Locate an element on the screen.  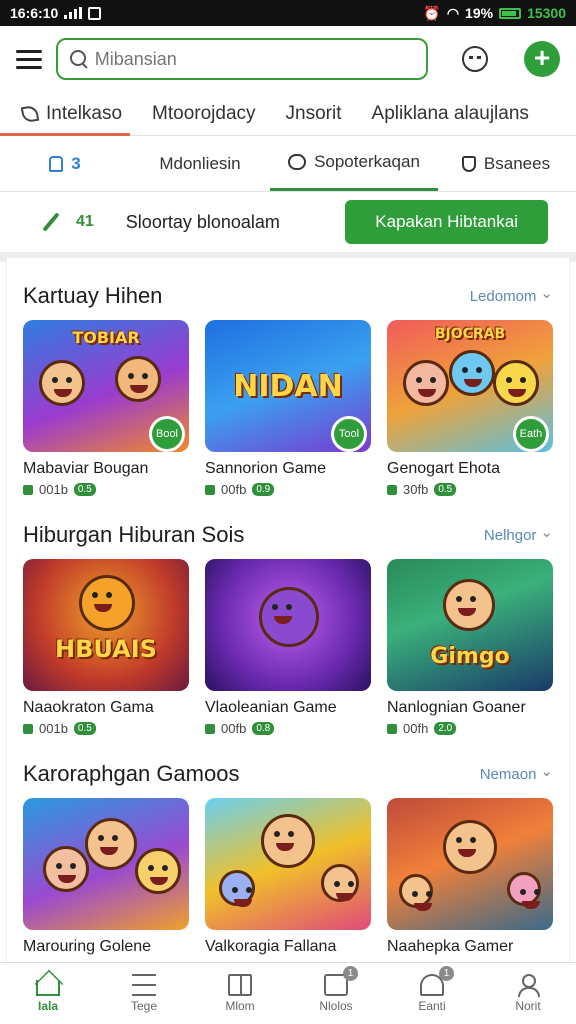
game-title: Naaokraton Gama is located at coordinates (88, 707).